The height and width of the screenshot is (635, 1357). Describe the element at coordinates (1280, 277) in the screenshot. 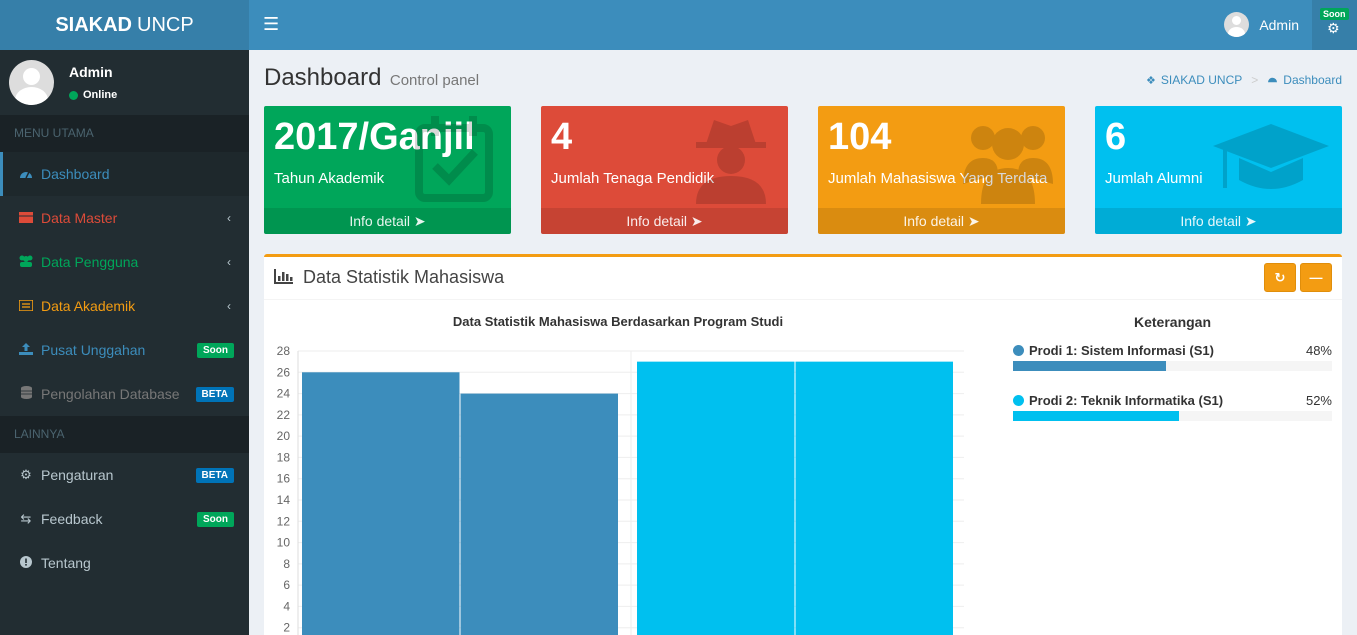

I see `refresh-button: ↻` at that location.